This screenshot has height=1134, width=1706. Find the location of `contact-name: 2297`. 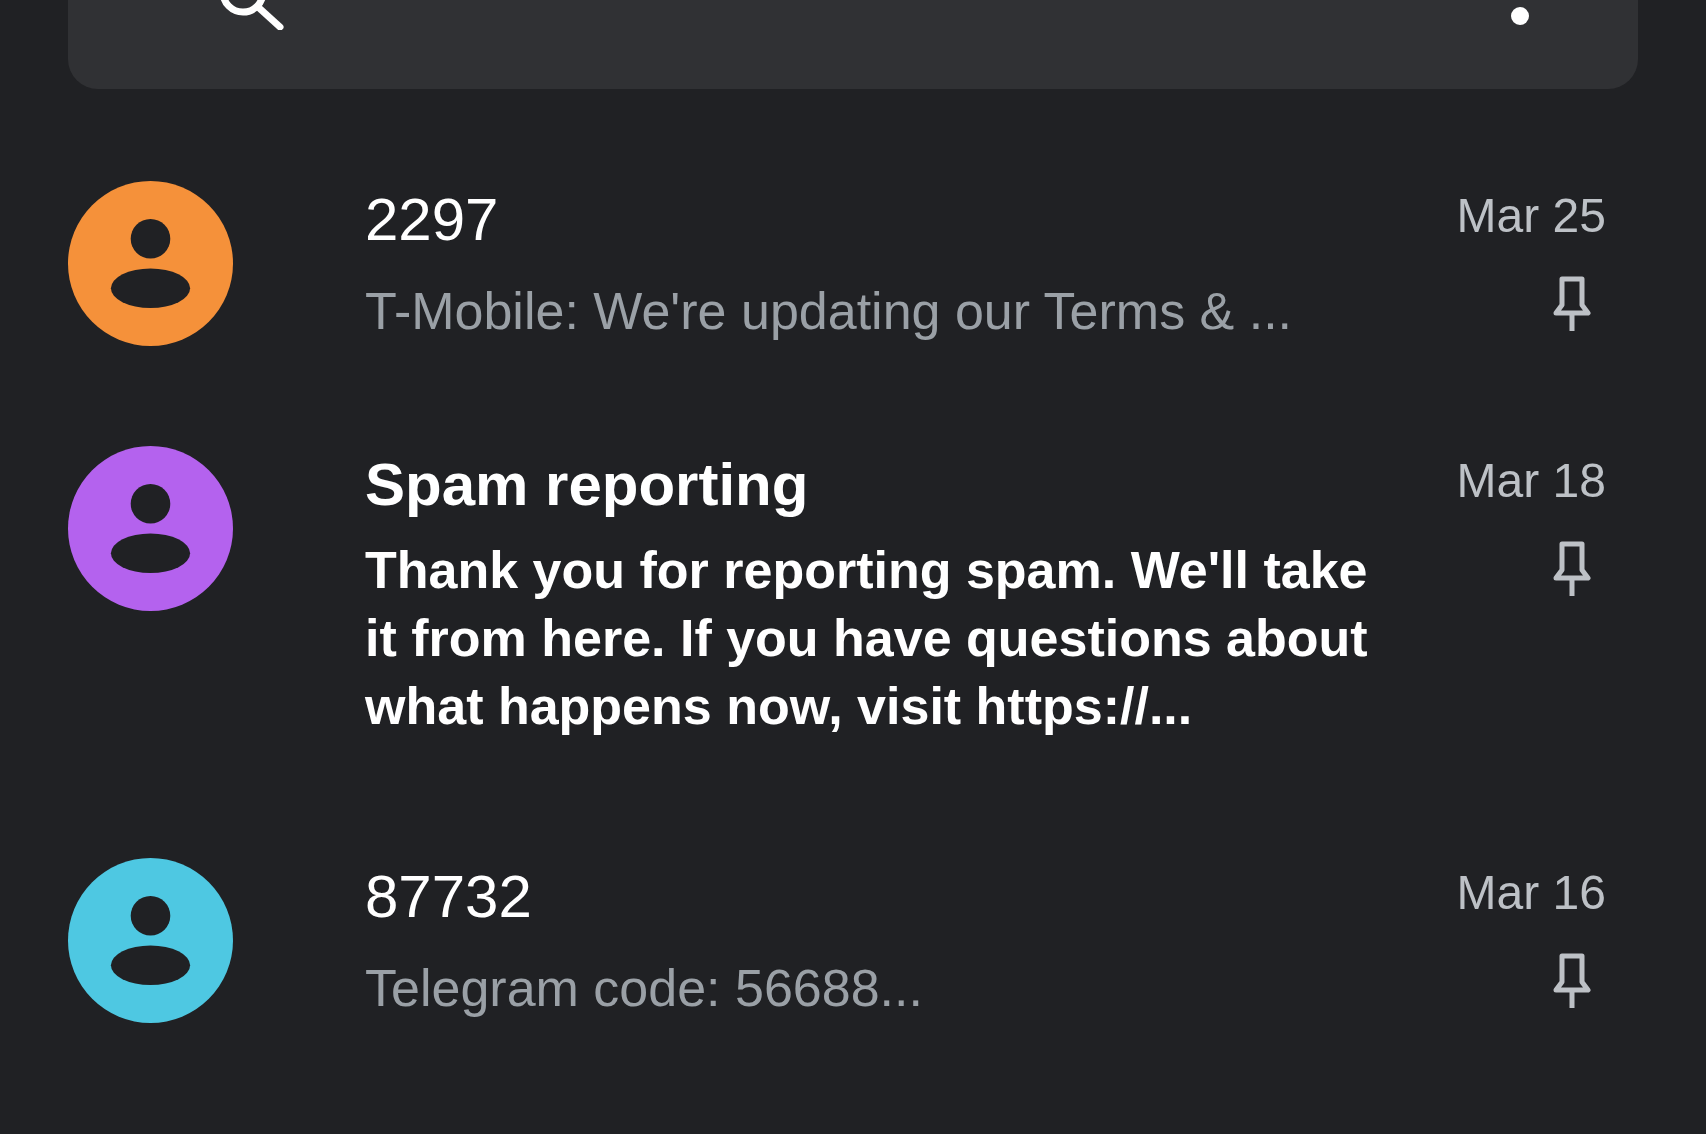

contact-name: 2297 is located at coordinates (432, 220).